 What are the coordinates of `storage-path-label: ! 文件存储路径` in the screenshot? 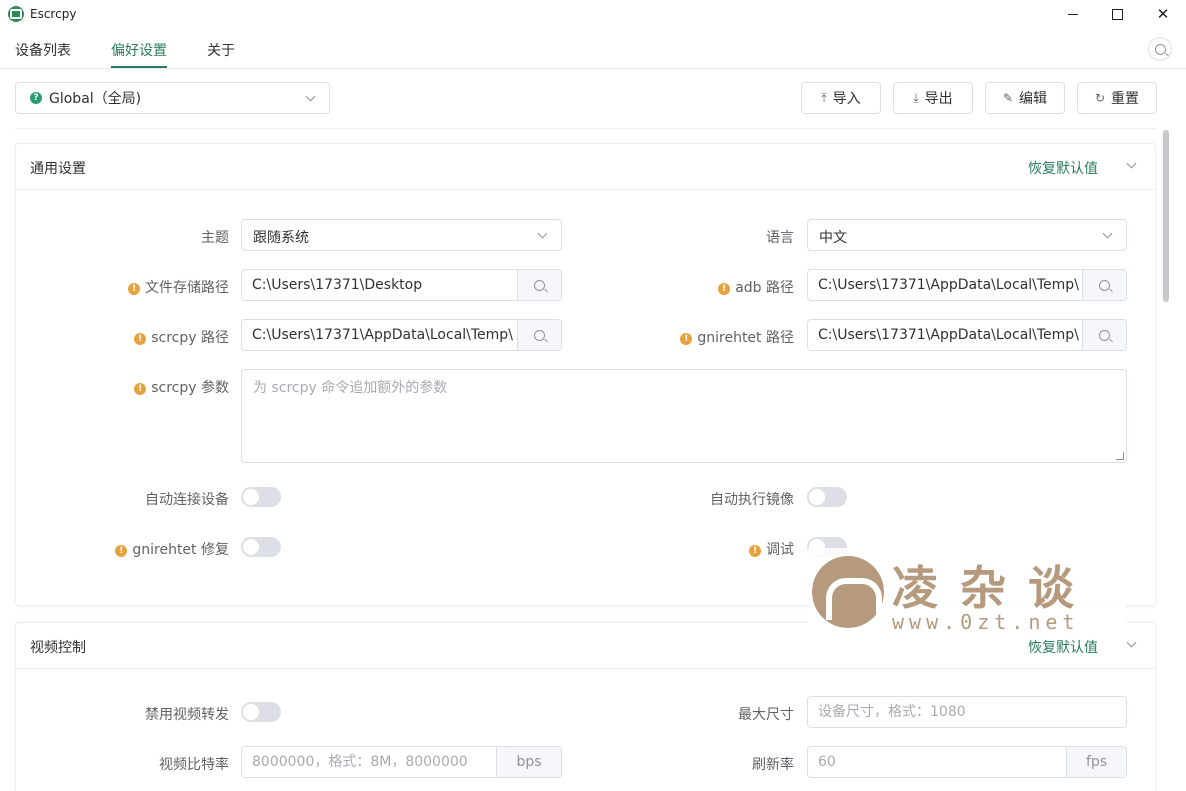 It's located at (178, 287).